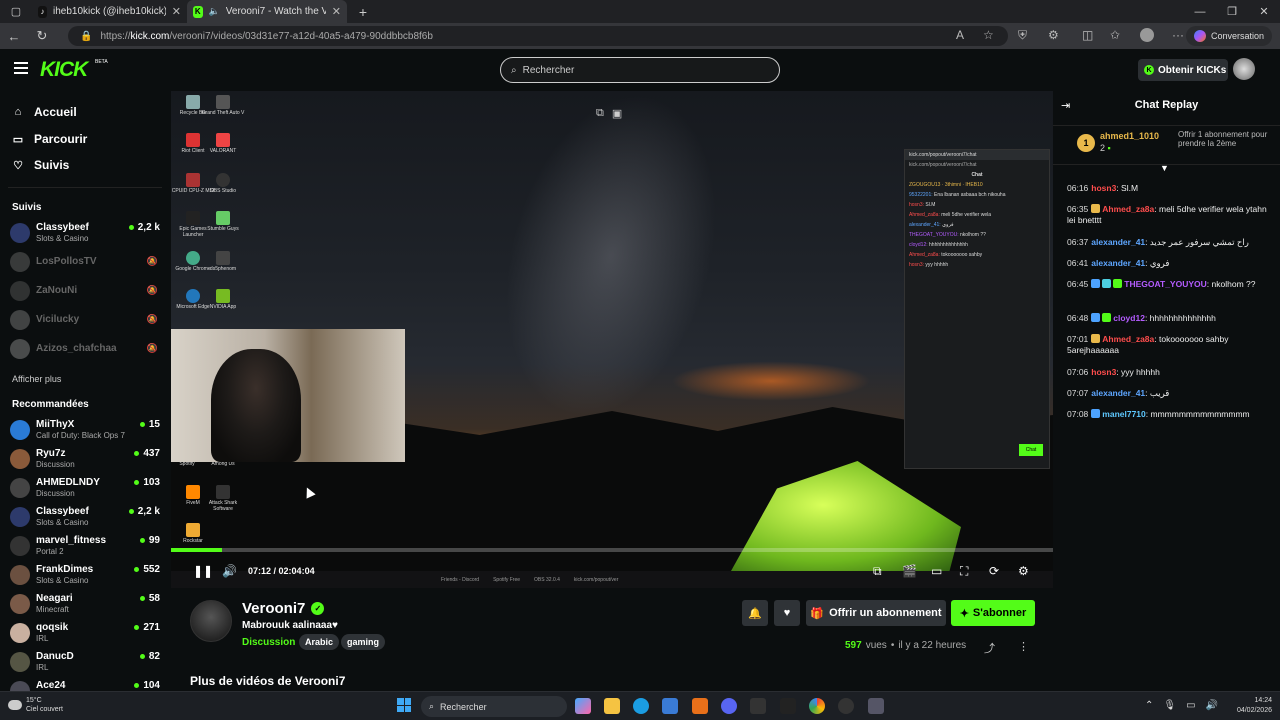 This screenshot has height=720, width=1280. What do you see at coordinates (35, 705) in the screenshot?
I see `weather-widget: 15°C Ciel couvert` at bounding box center [35, 705].